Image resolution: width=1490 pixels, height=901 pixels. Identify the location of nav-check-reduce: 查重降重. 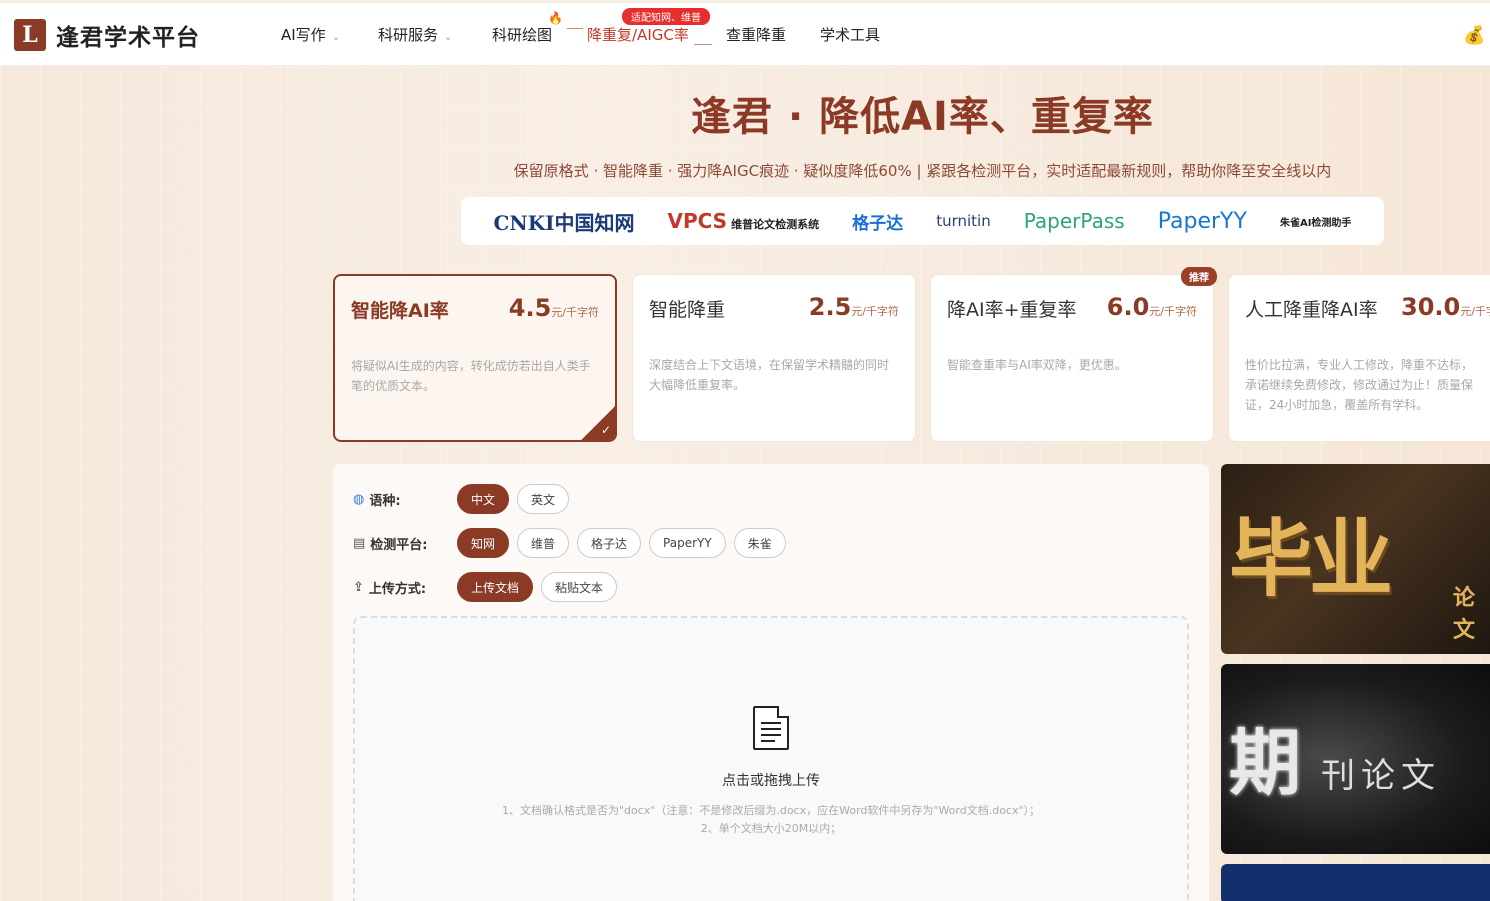
(756, 34).